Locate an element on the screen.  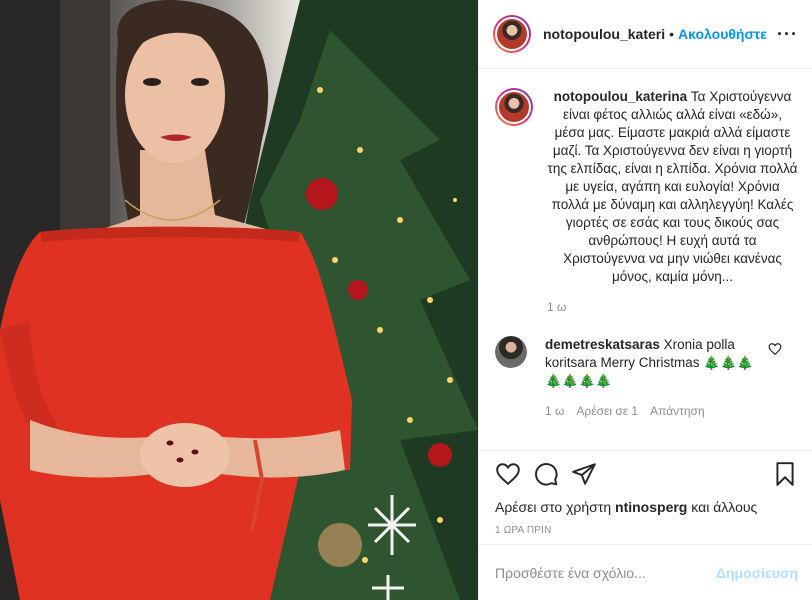
post-header: notopoulou_kateri • Ακολουθήστε ··· is located at coordinates (645, 34).